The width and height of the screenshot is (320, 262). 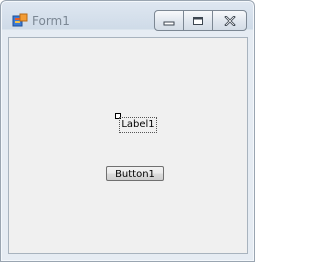 I want to click on caption-buttons, so click(x=200, y=20).